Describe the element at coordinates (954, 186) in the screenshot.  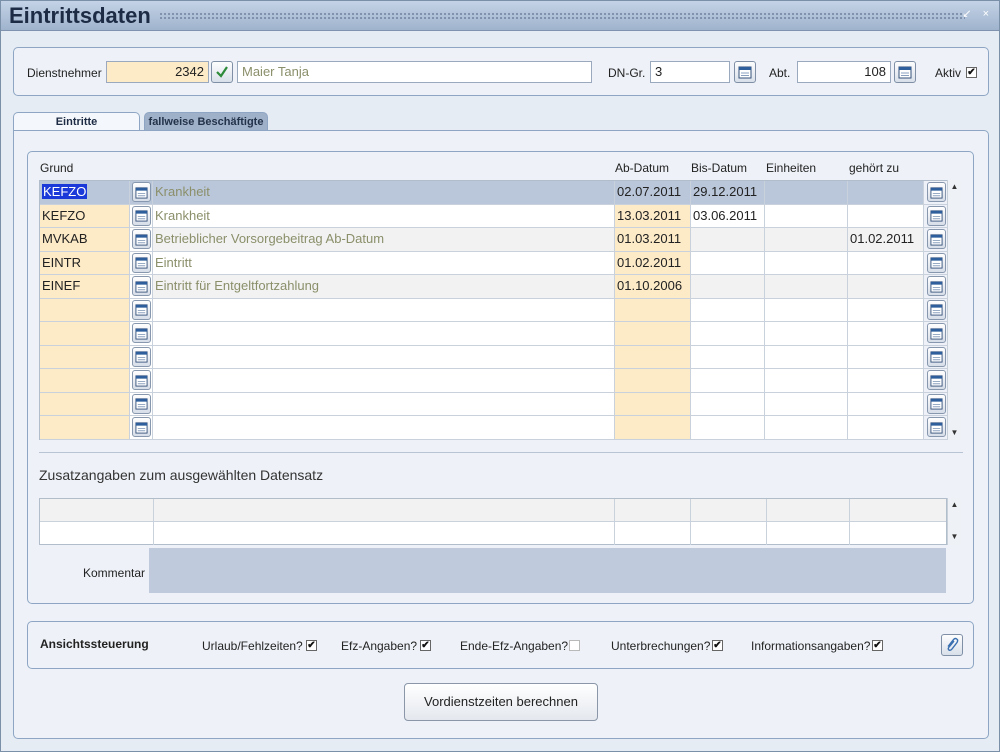
I see `scroll-up-arrow: ▲` at that location.